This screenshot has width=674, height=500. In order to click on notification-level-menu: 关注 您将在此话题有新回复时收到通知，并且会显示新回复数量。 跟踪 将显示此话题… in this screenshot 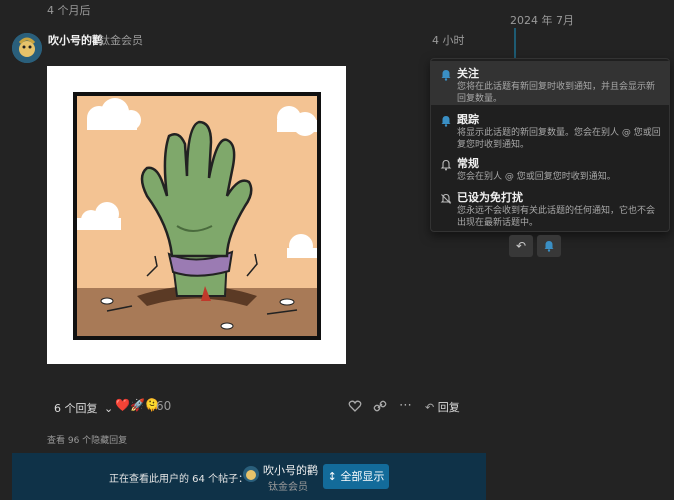, I will do `click(550, 145)`.